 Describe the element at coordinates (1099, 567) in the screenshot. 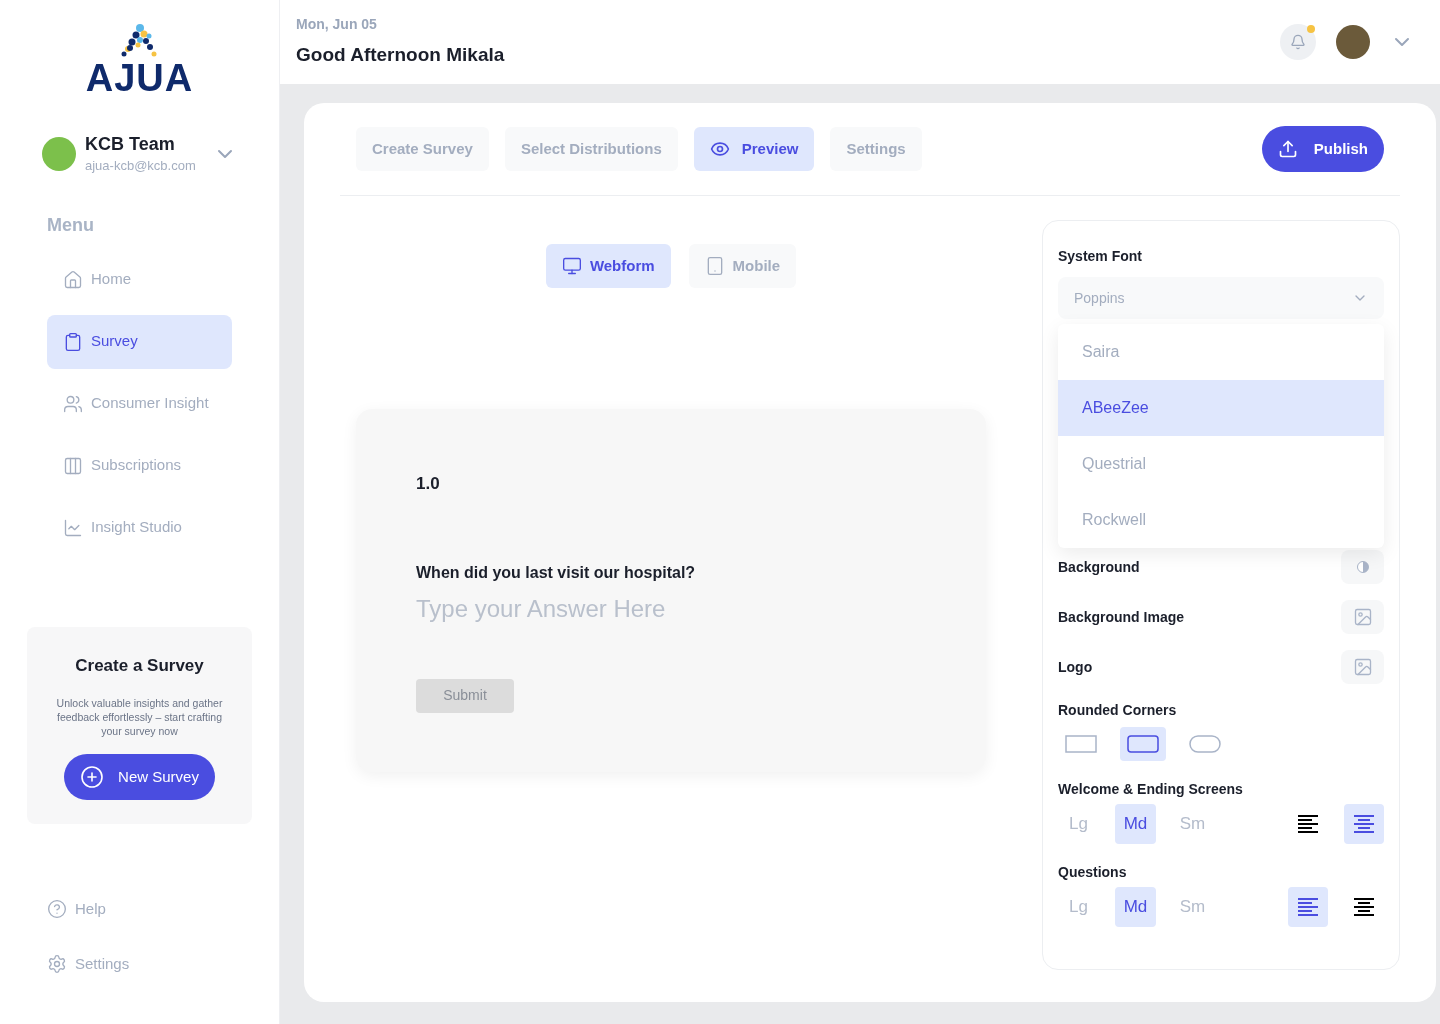

I see `setting-label: Background` at that location.